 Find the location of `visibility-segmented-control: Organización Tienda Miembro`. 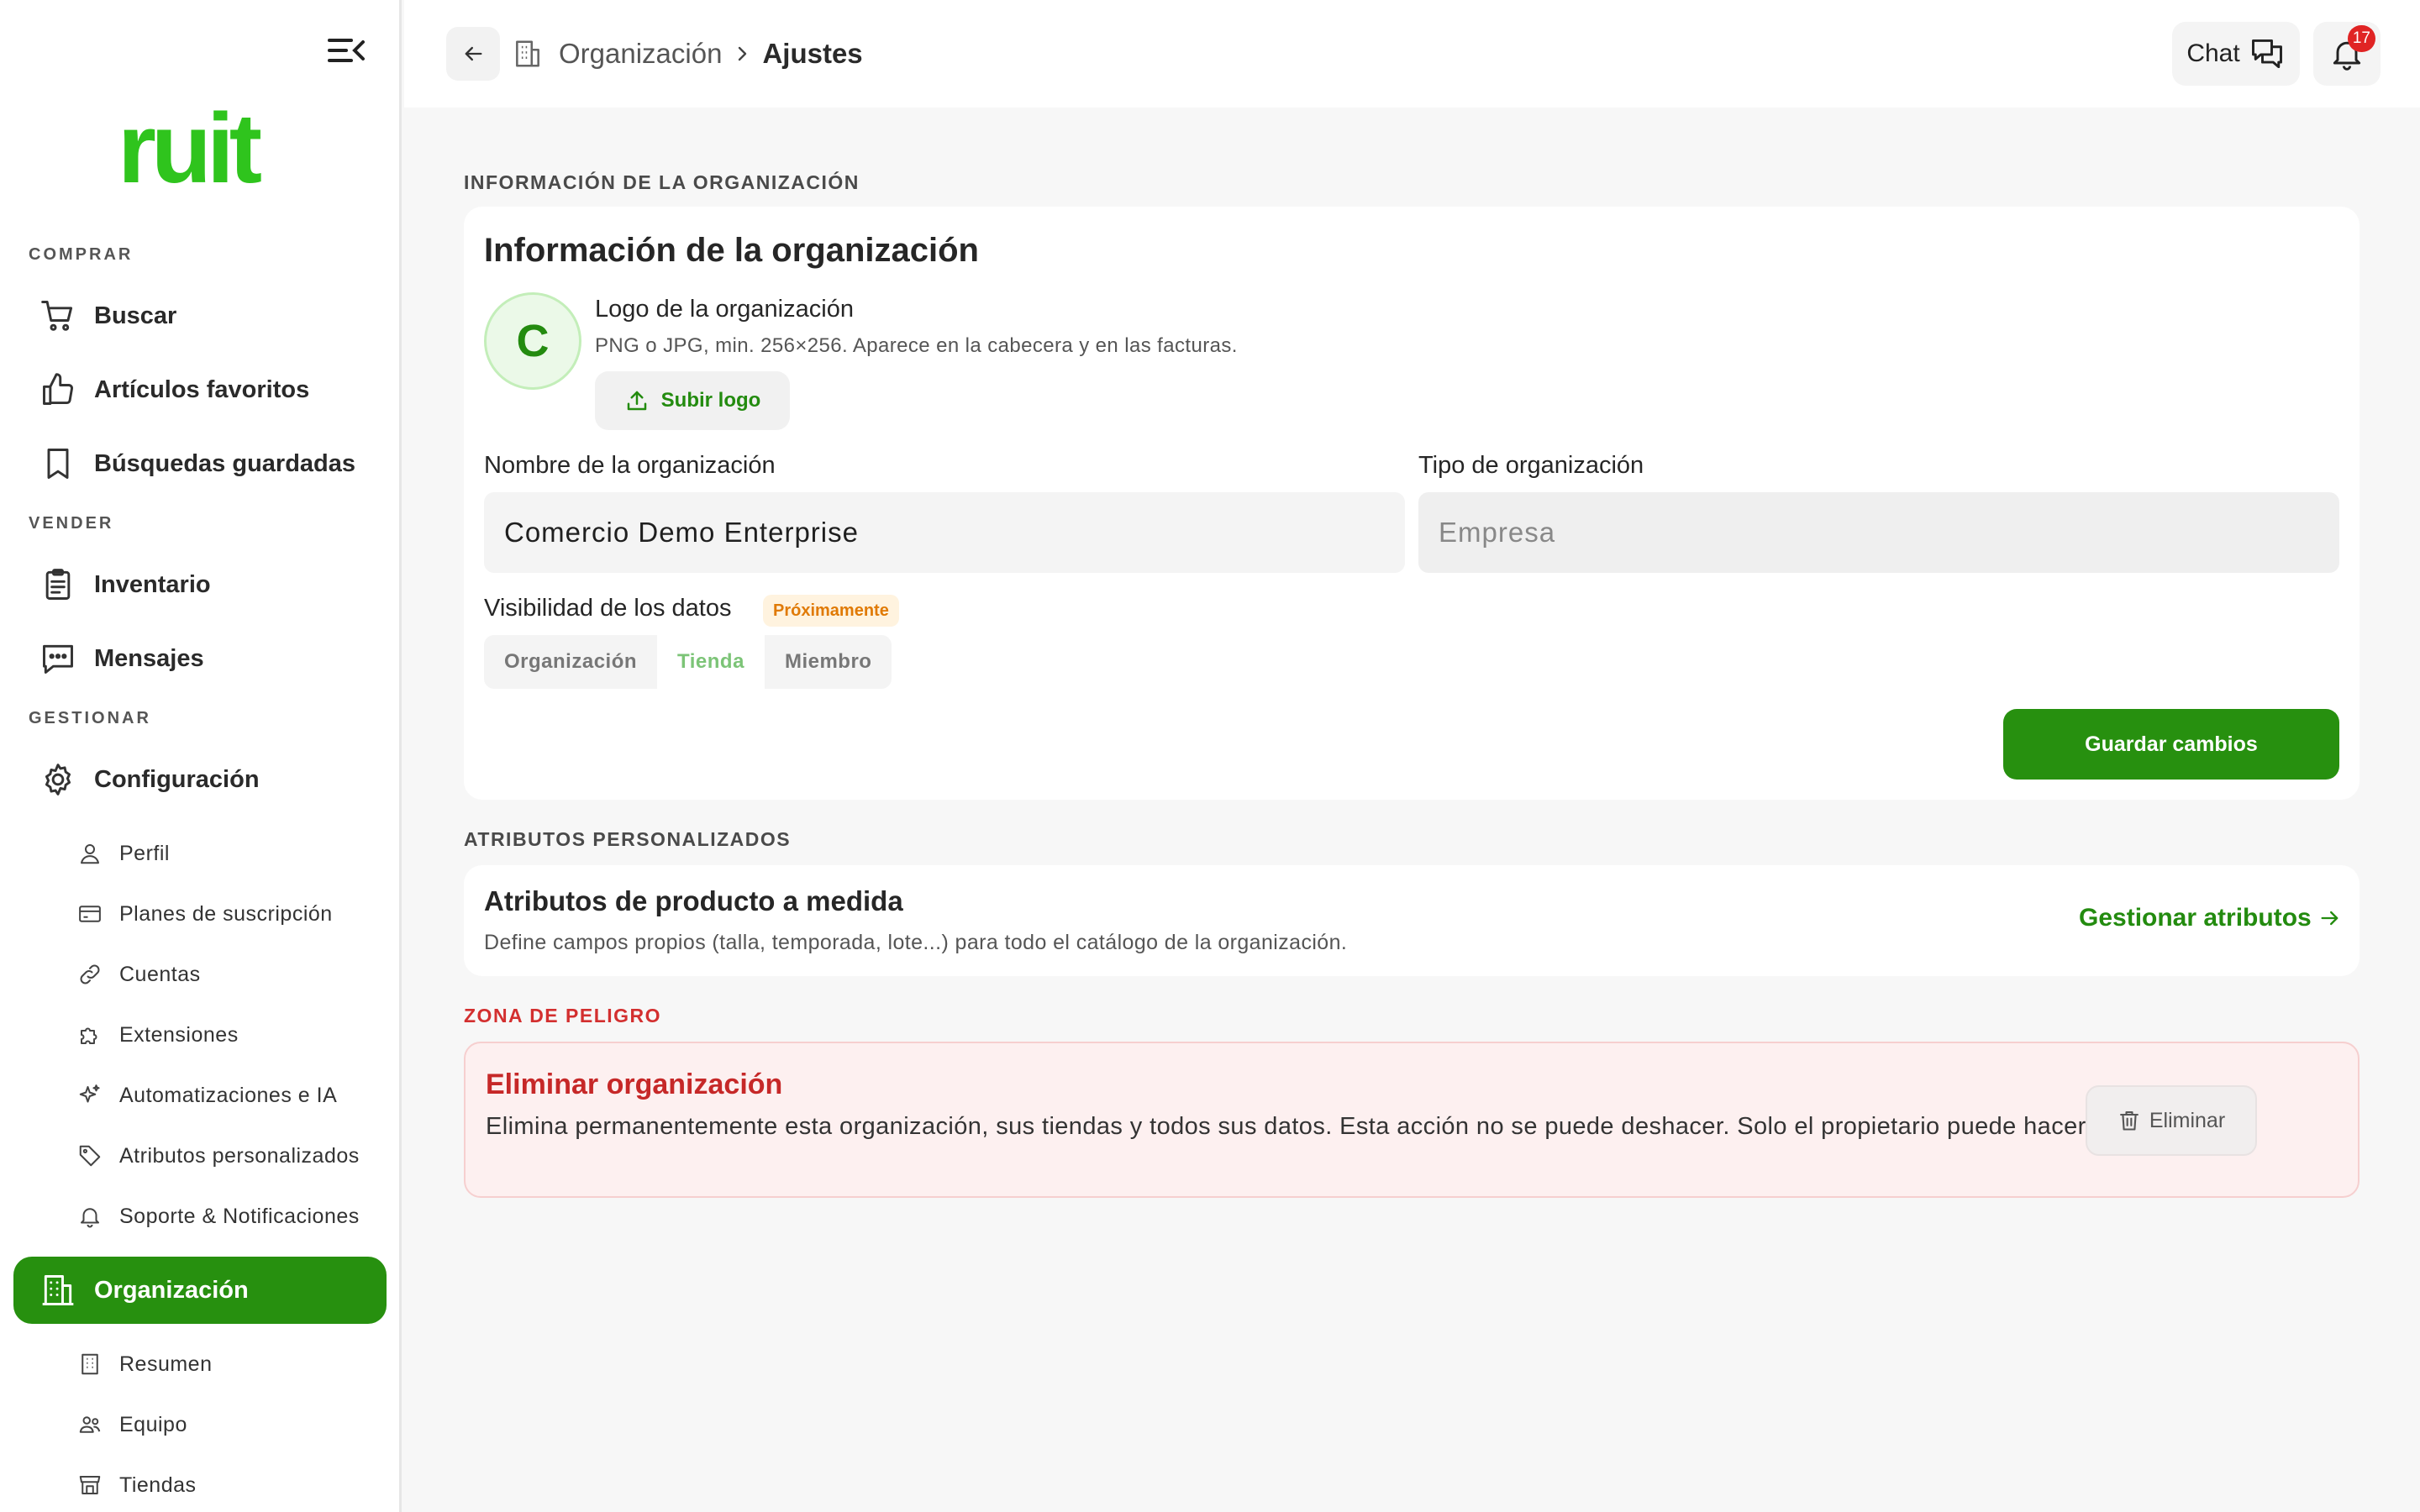

visibility-segmented-control: Organización Tienda Miembro is located at coordinates (688, 662).